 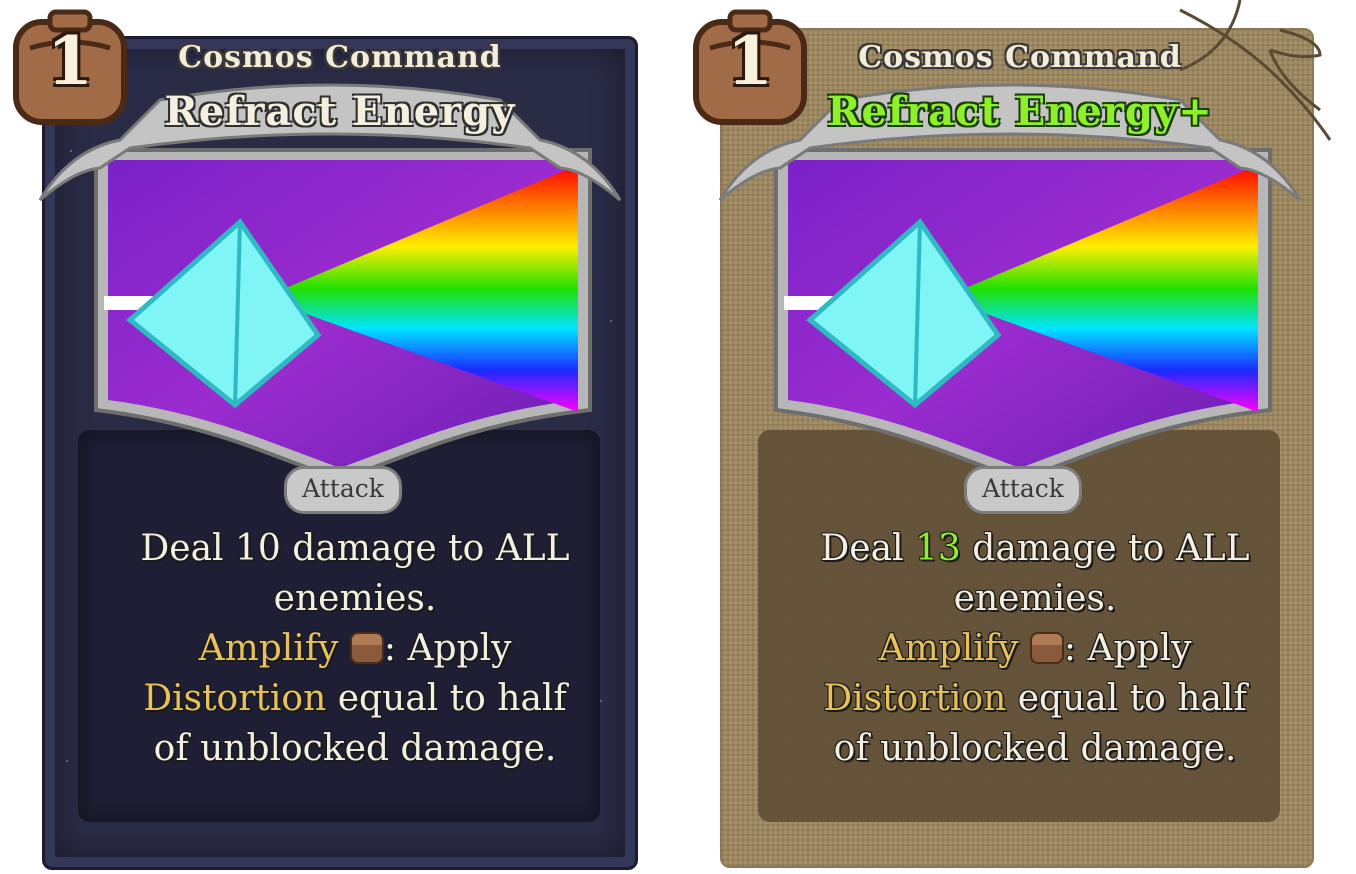 I want to click on desc-line-1: Deal 10 damage to ALL, so click(x=355, y=549).